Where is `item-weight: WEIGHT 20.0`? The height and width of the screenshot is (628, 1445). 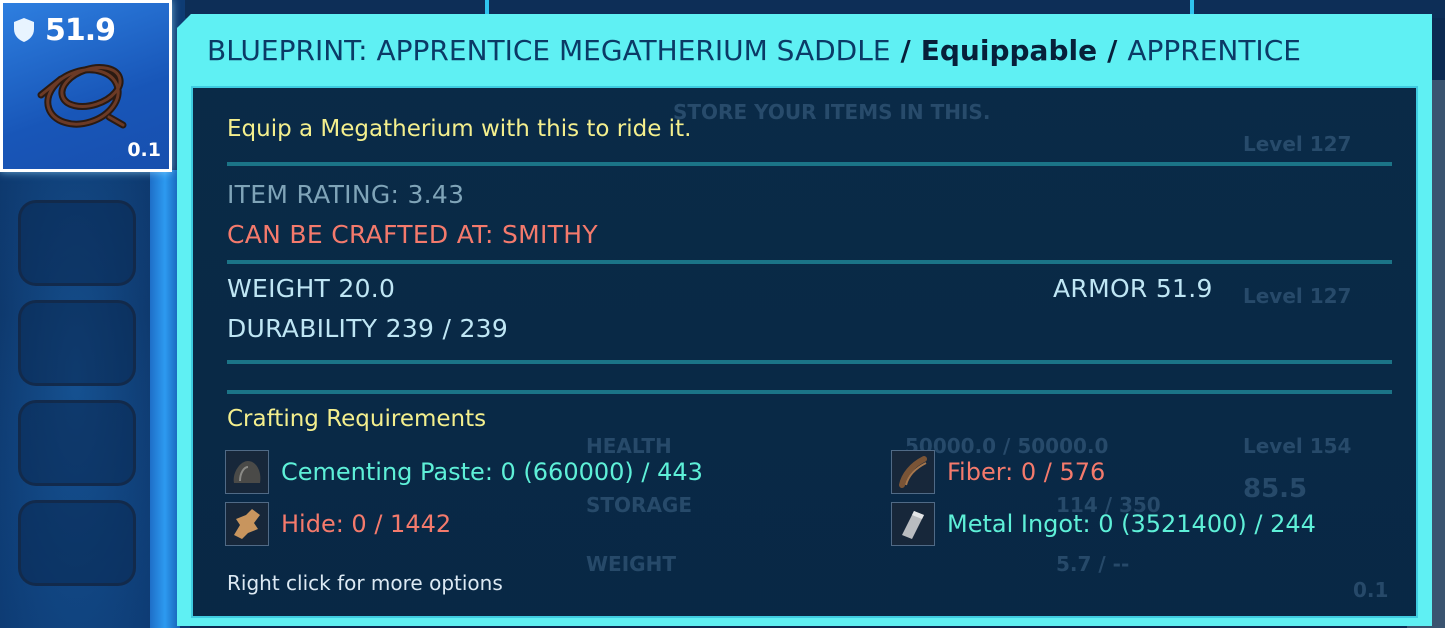
item-weight: WEIGHT 20.0 is located at coordinates (311, 288).